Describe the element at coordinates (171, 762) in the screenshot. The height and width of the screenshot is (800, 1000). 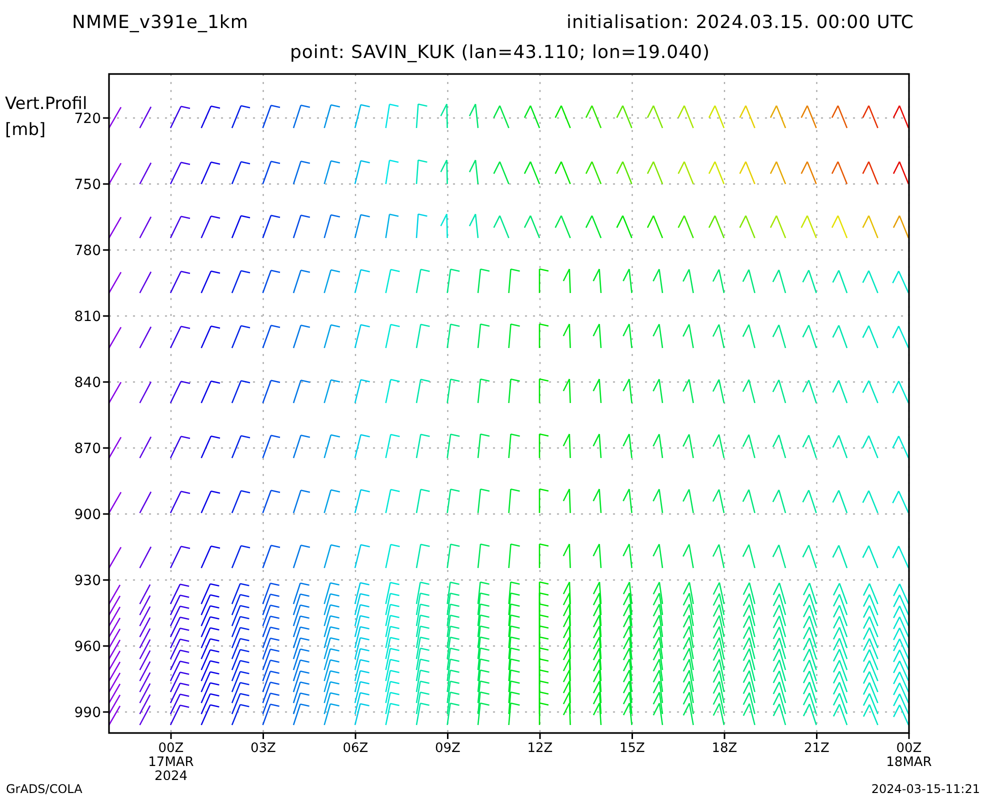
I see `x-date-label: 17MAR` at that location.